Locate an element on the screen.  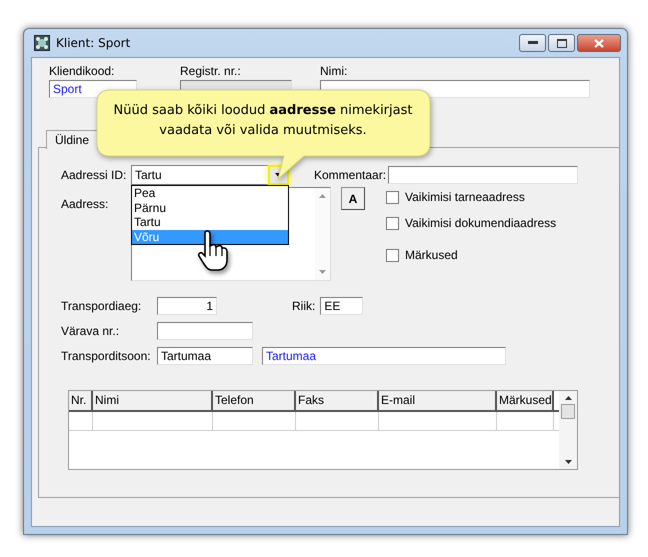
scroll-down-icon is located at coordinates (568, 462).